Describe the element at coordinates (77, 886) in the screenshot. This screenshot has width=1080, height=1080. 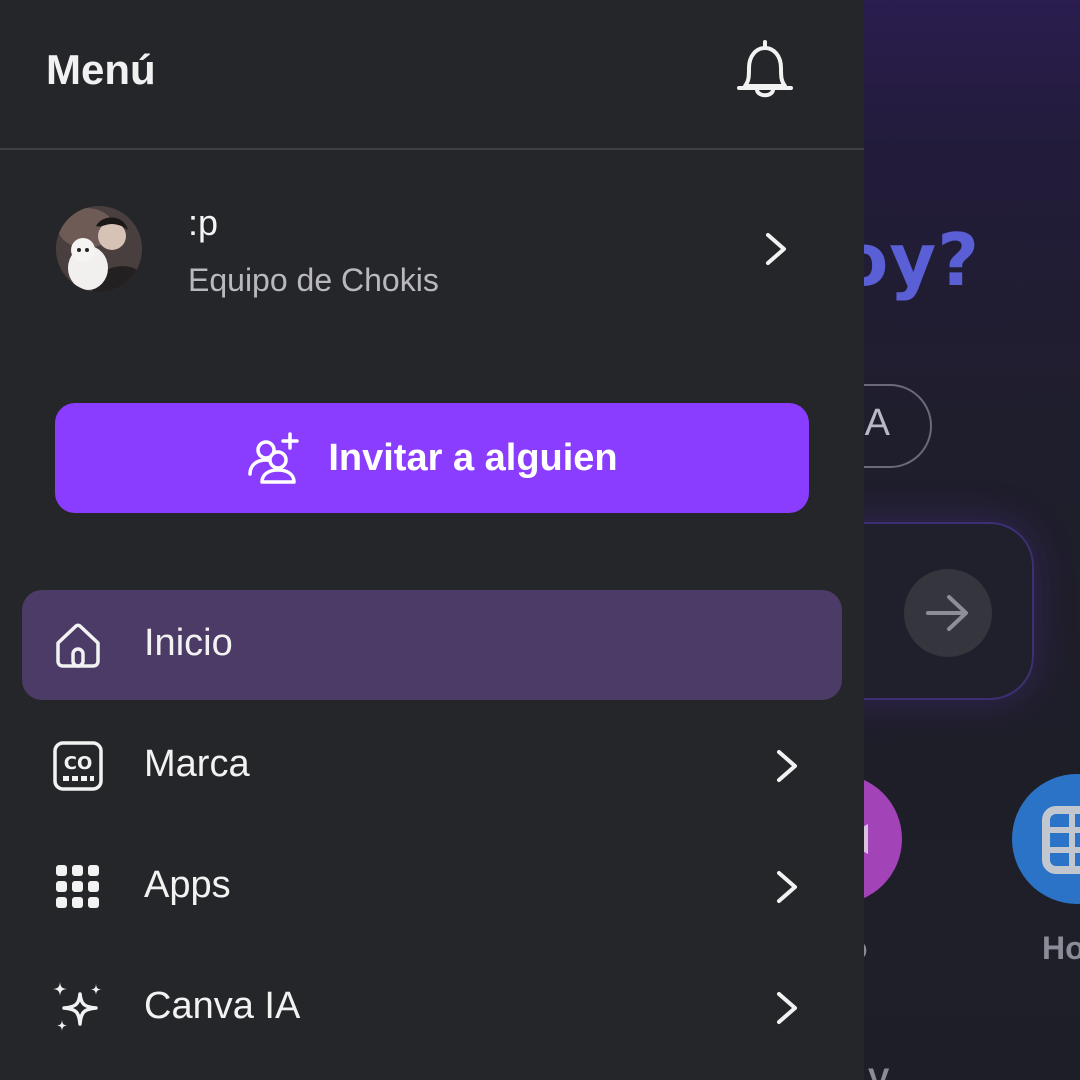
I see `apps-grid-icon` at that location.